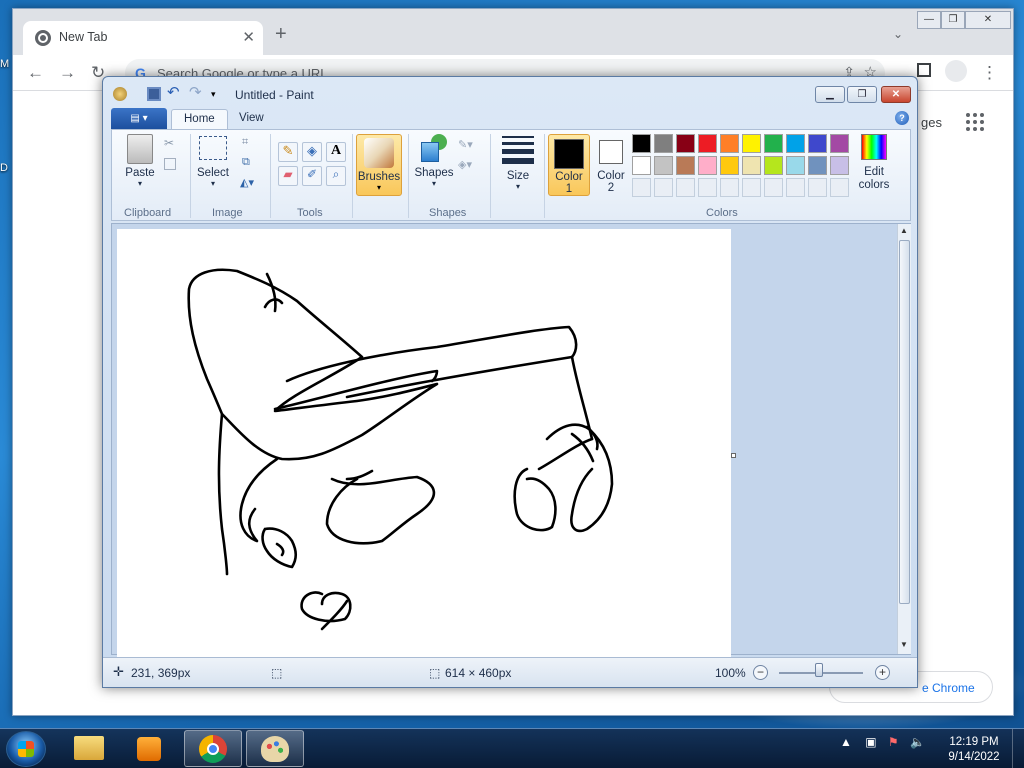 Image resolution: width=1024 pixels, height=768 pixels. Describe the element at coordinates (898, 34) in the screenshot. I see `tab-search-icon: ⌄` at that location.